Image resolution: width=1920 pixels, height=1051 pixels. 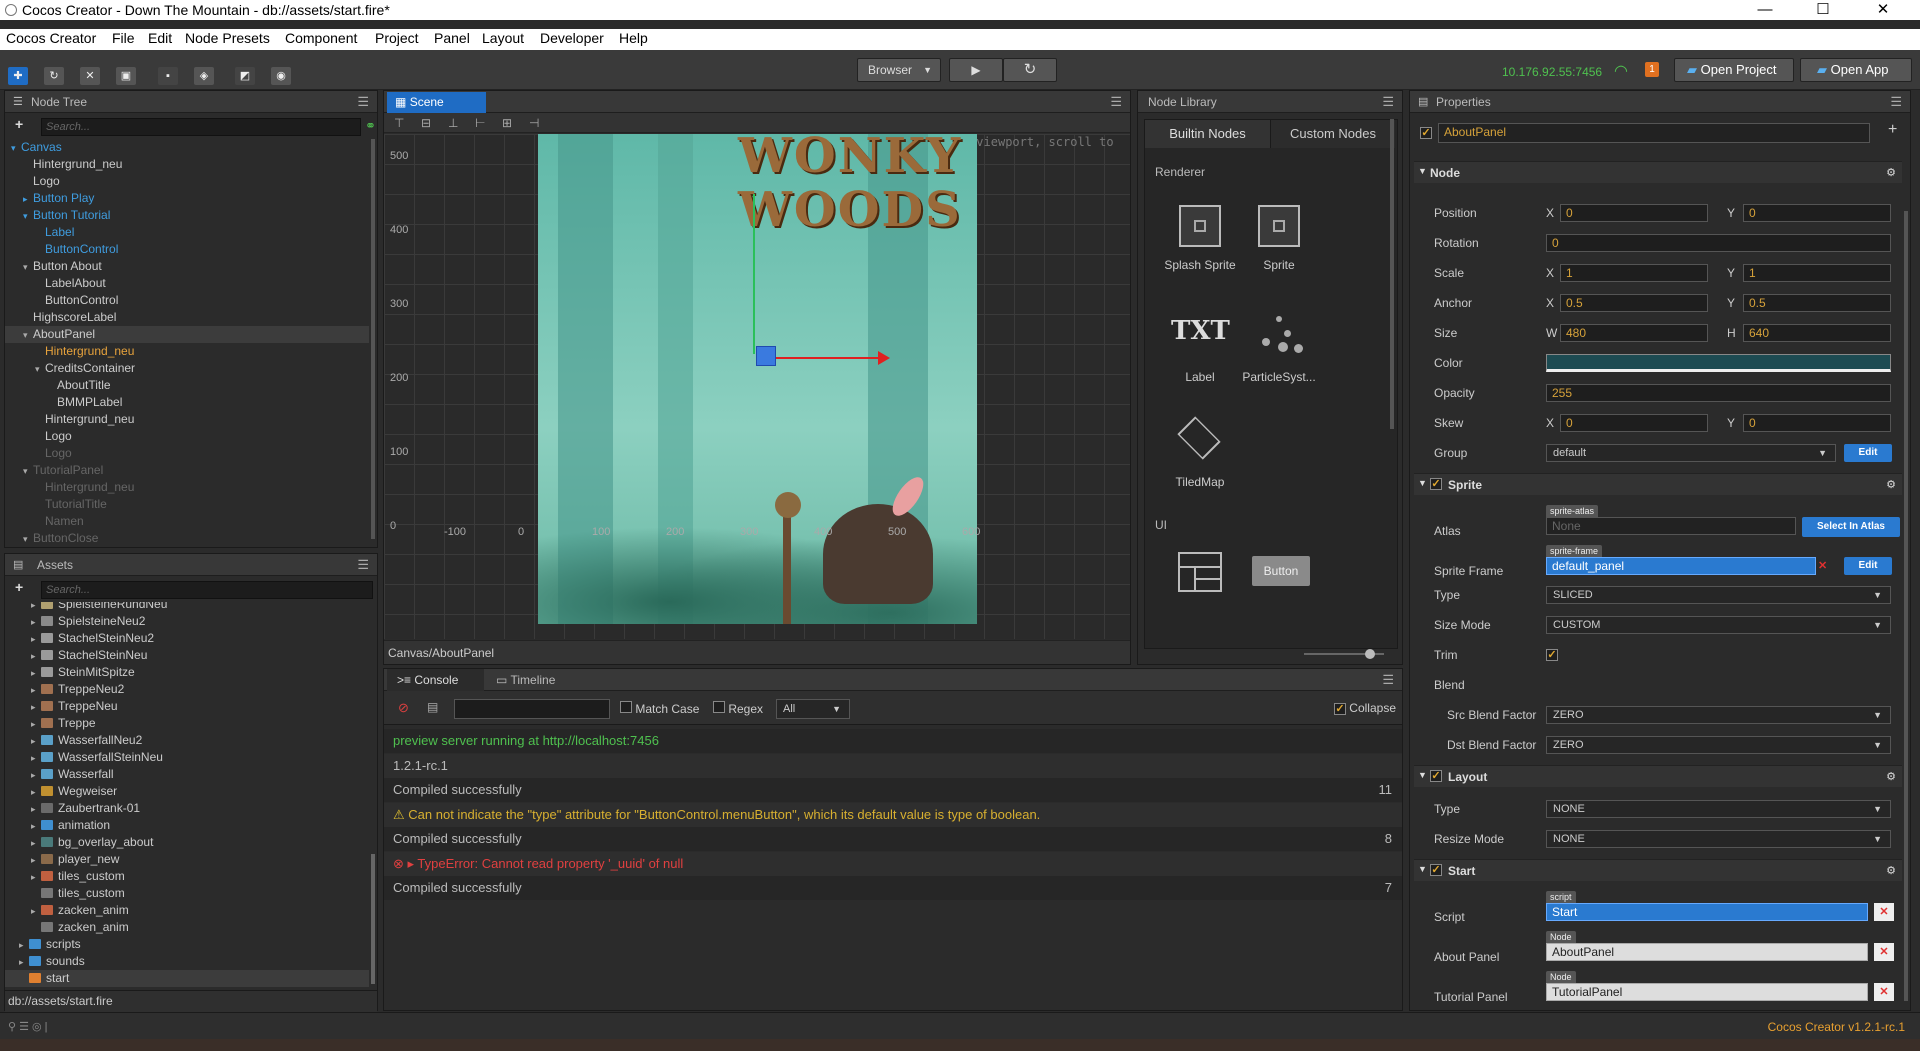 What do you see at coordinates (1634, 303) in the screenshot?
I see `anchor-x-input: 0.5` at bounding box center [1634, 303].